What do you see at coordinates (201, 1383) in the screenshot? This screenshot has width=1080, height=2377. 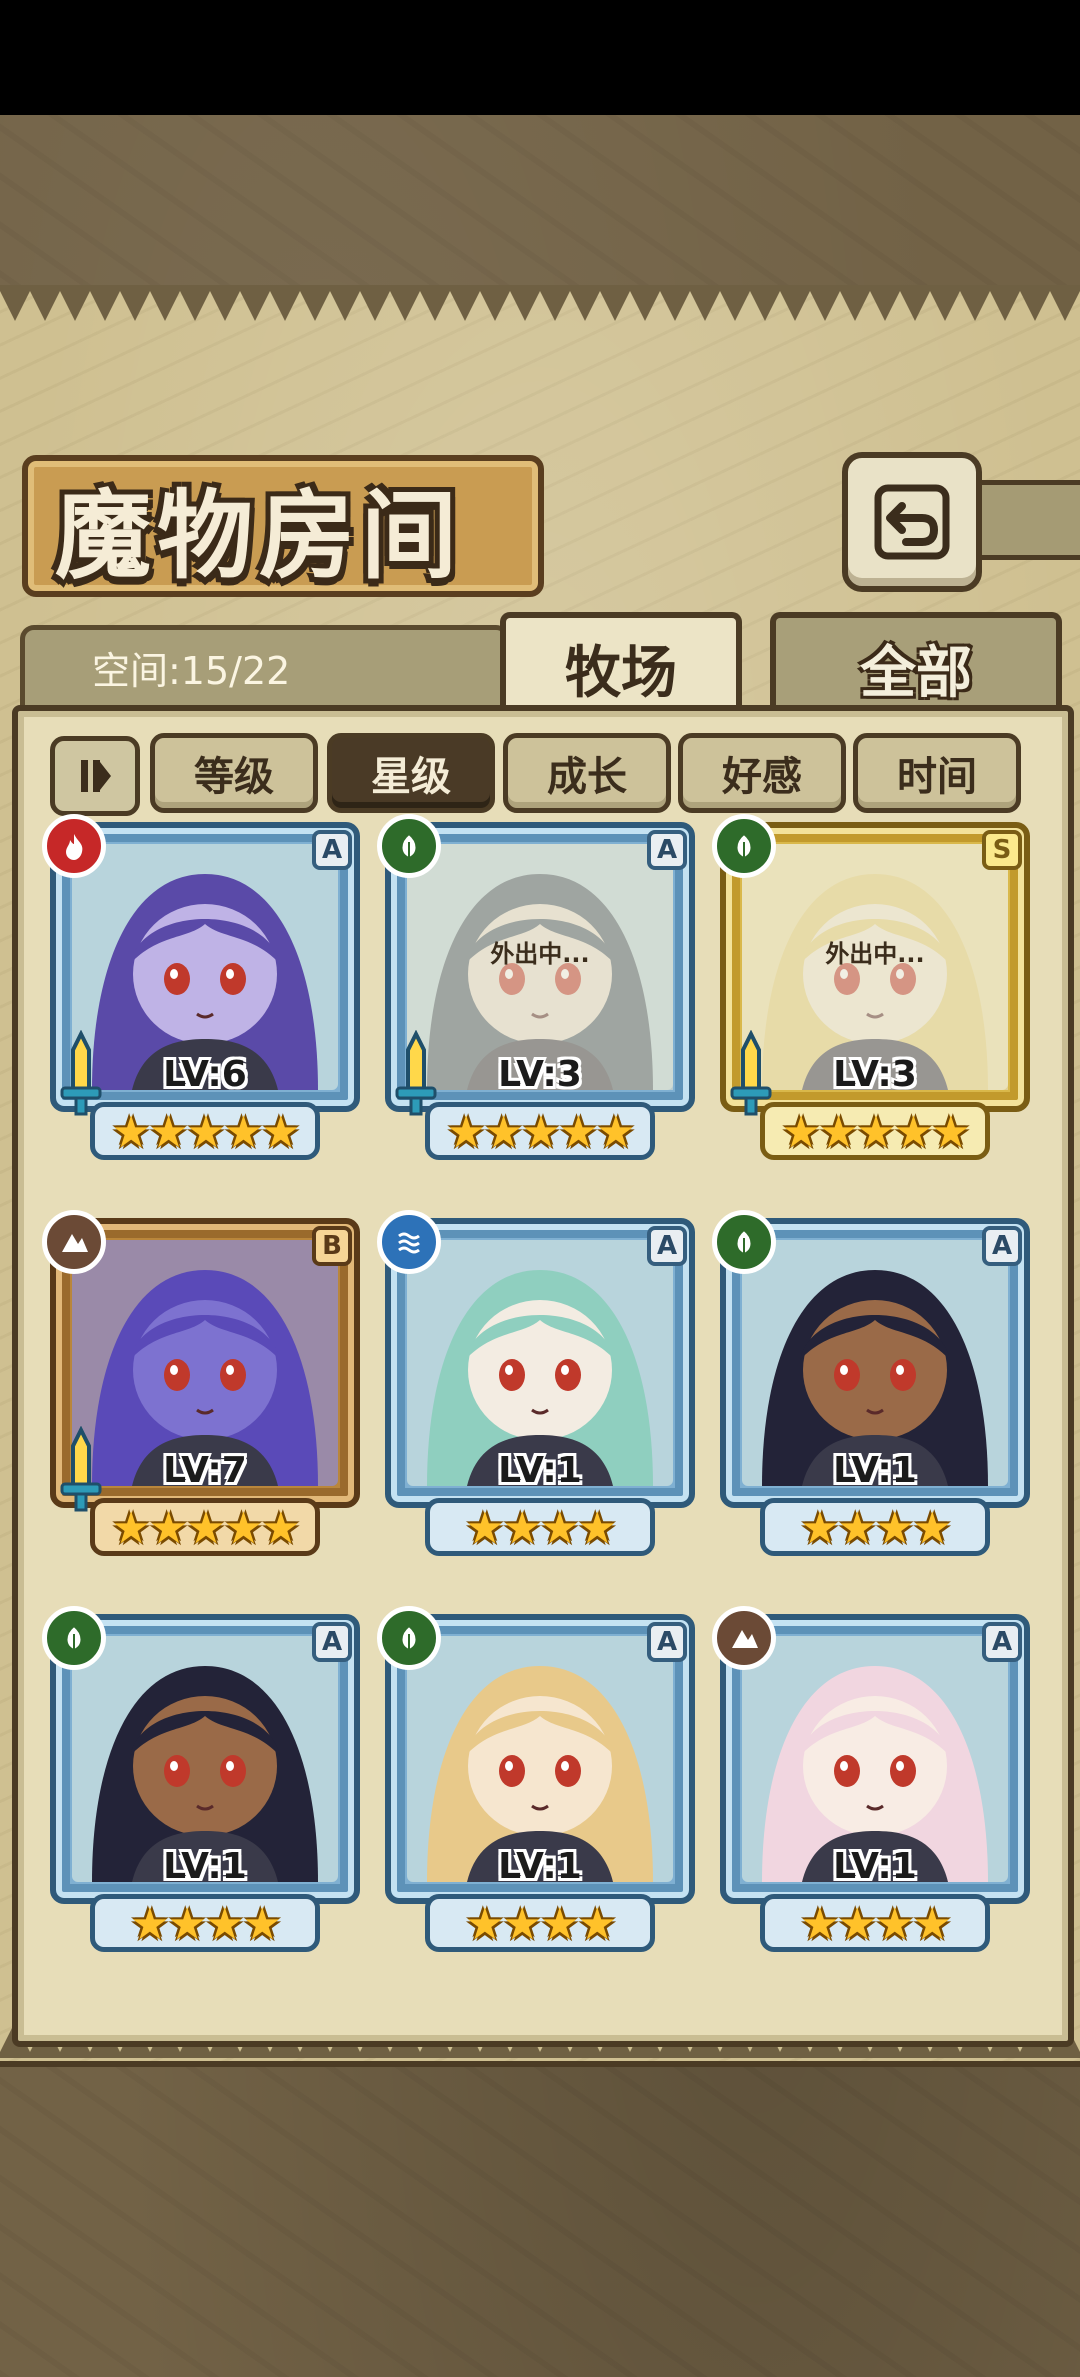 I see `monster-card: B LV:7 ★★★★★` at bounding box center [201, 1383].